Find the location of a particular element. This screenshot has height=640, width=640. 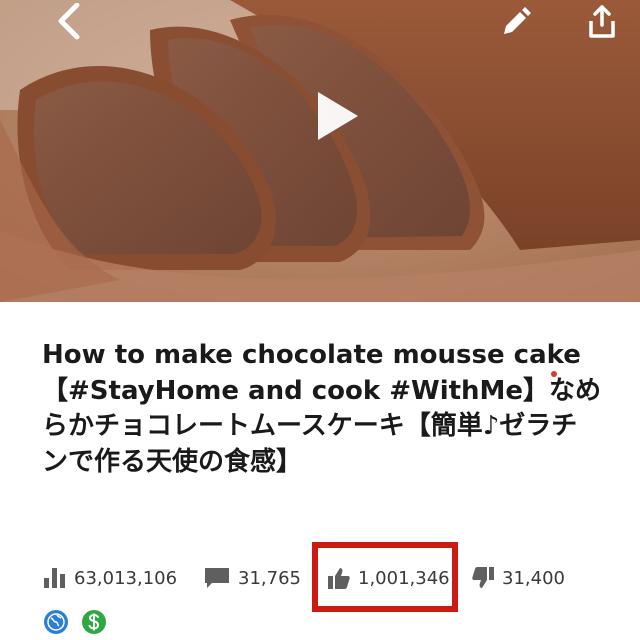

share-button is located at coordinates (602, 22).